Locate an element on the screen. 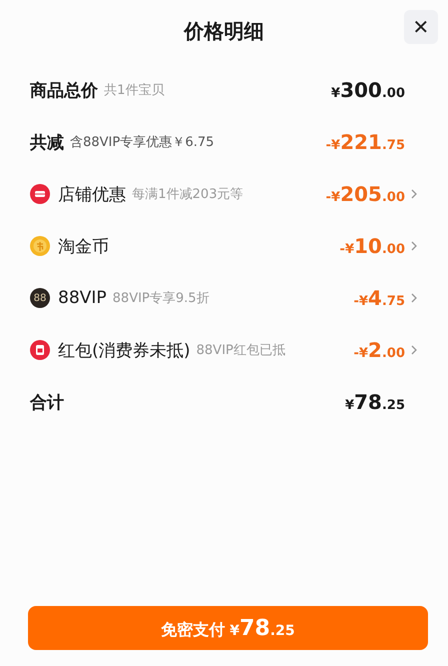  row-label: 红包(消费券未抵) is located at coordinates (124, 351).